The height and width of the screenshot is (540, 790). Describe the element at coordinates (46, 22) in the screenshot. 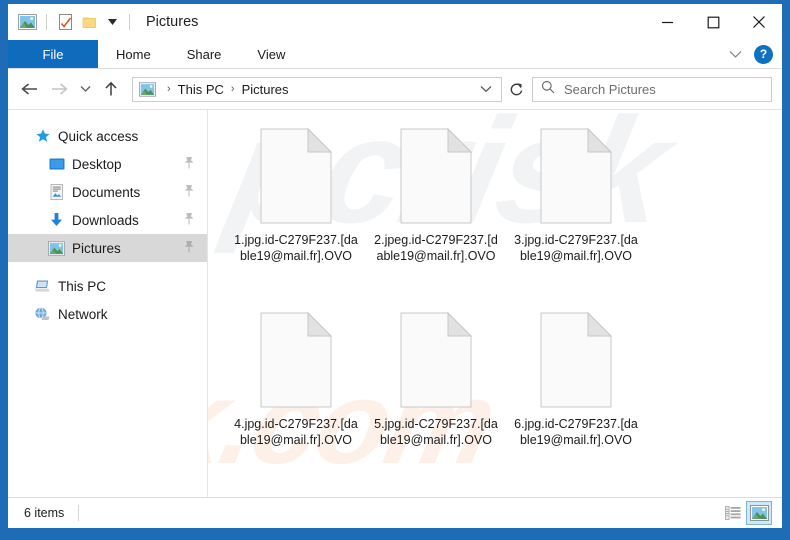

I see `toolbar-divider` at that location.